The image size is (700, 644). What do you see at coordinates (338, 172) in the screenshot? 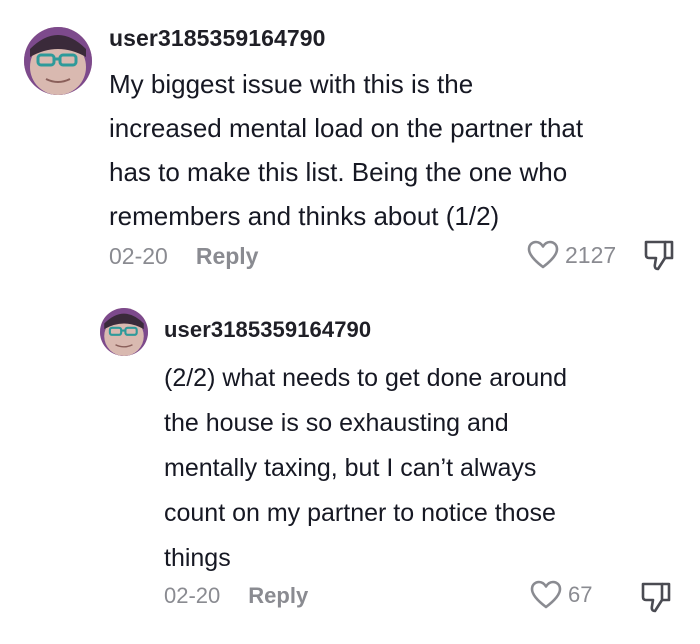
I see `comment-text-line: has to make this list. Being the one who` at bounding box center [338, 172].